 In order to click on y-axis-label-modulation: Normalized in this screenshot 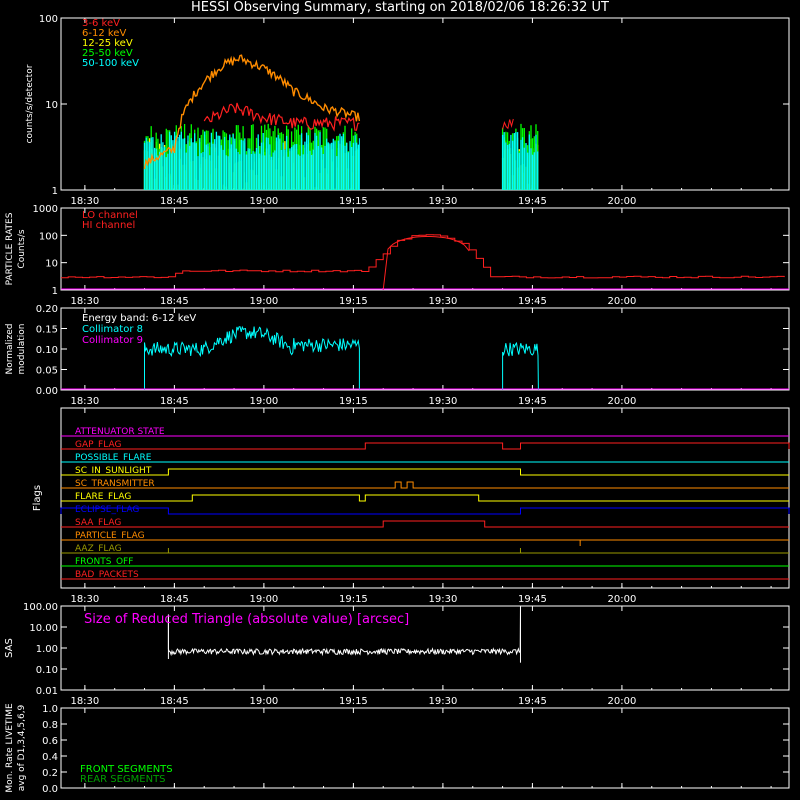, I will do `click(10, 348)`.